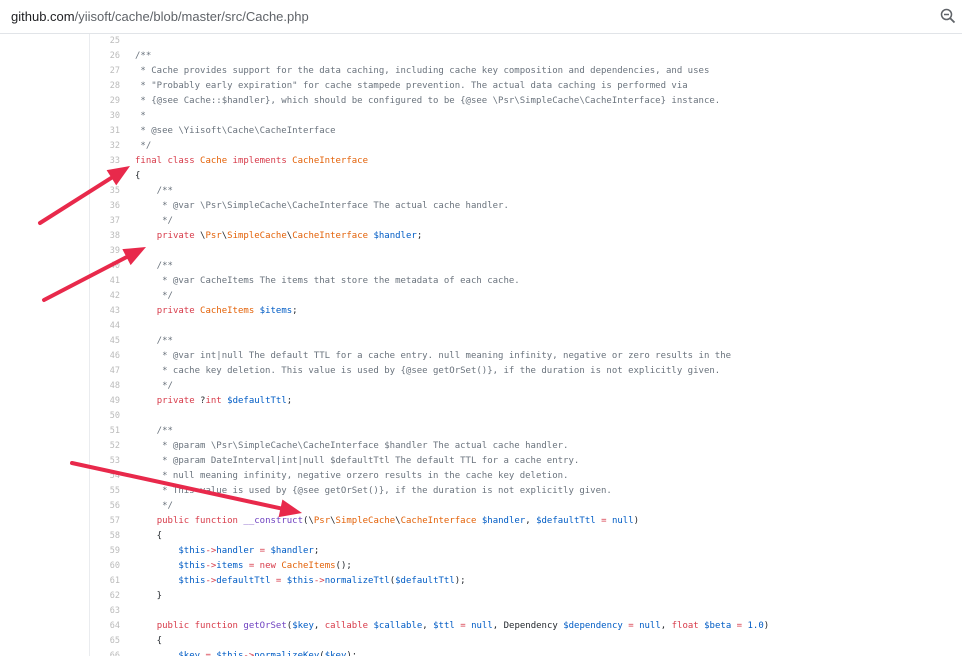 This screenshot has height=656, width=962. Describe the element at coordinates (110, 611) in the screenshot. I see `line-number: 63` at that location.